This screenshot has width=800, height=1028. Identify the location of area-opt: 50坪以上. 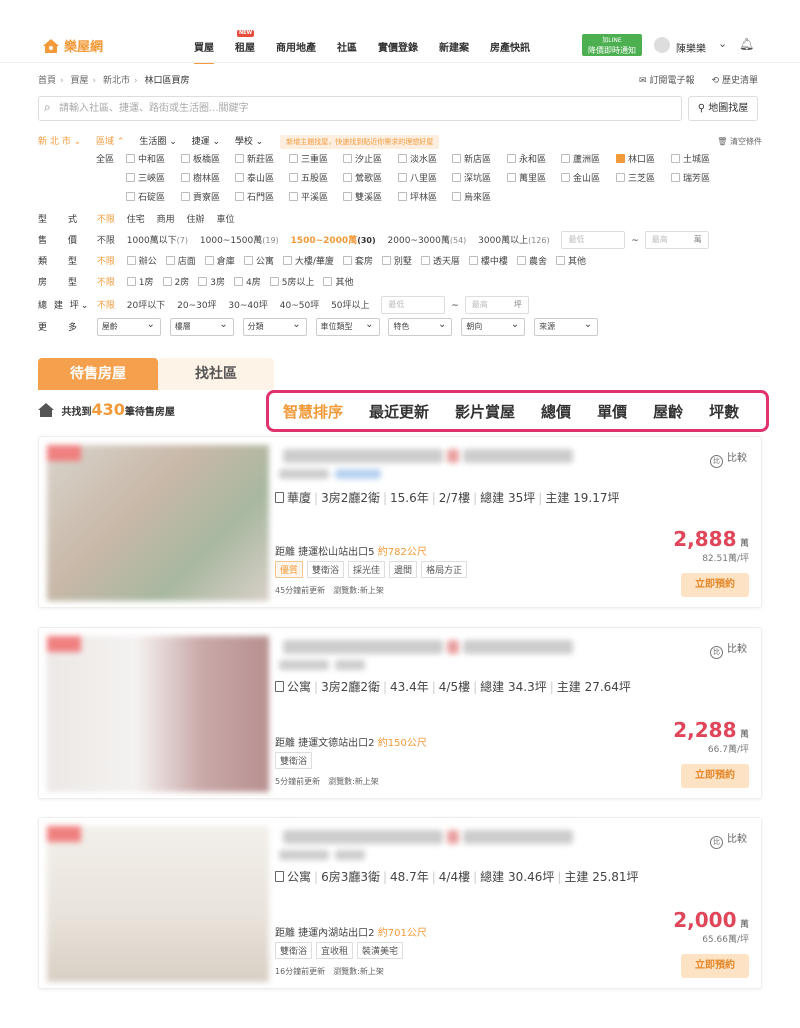
(350, 304).